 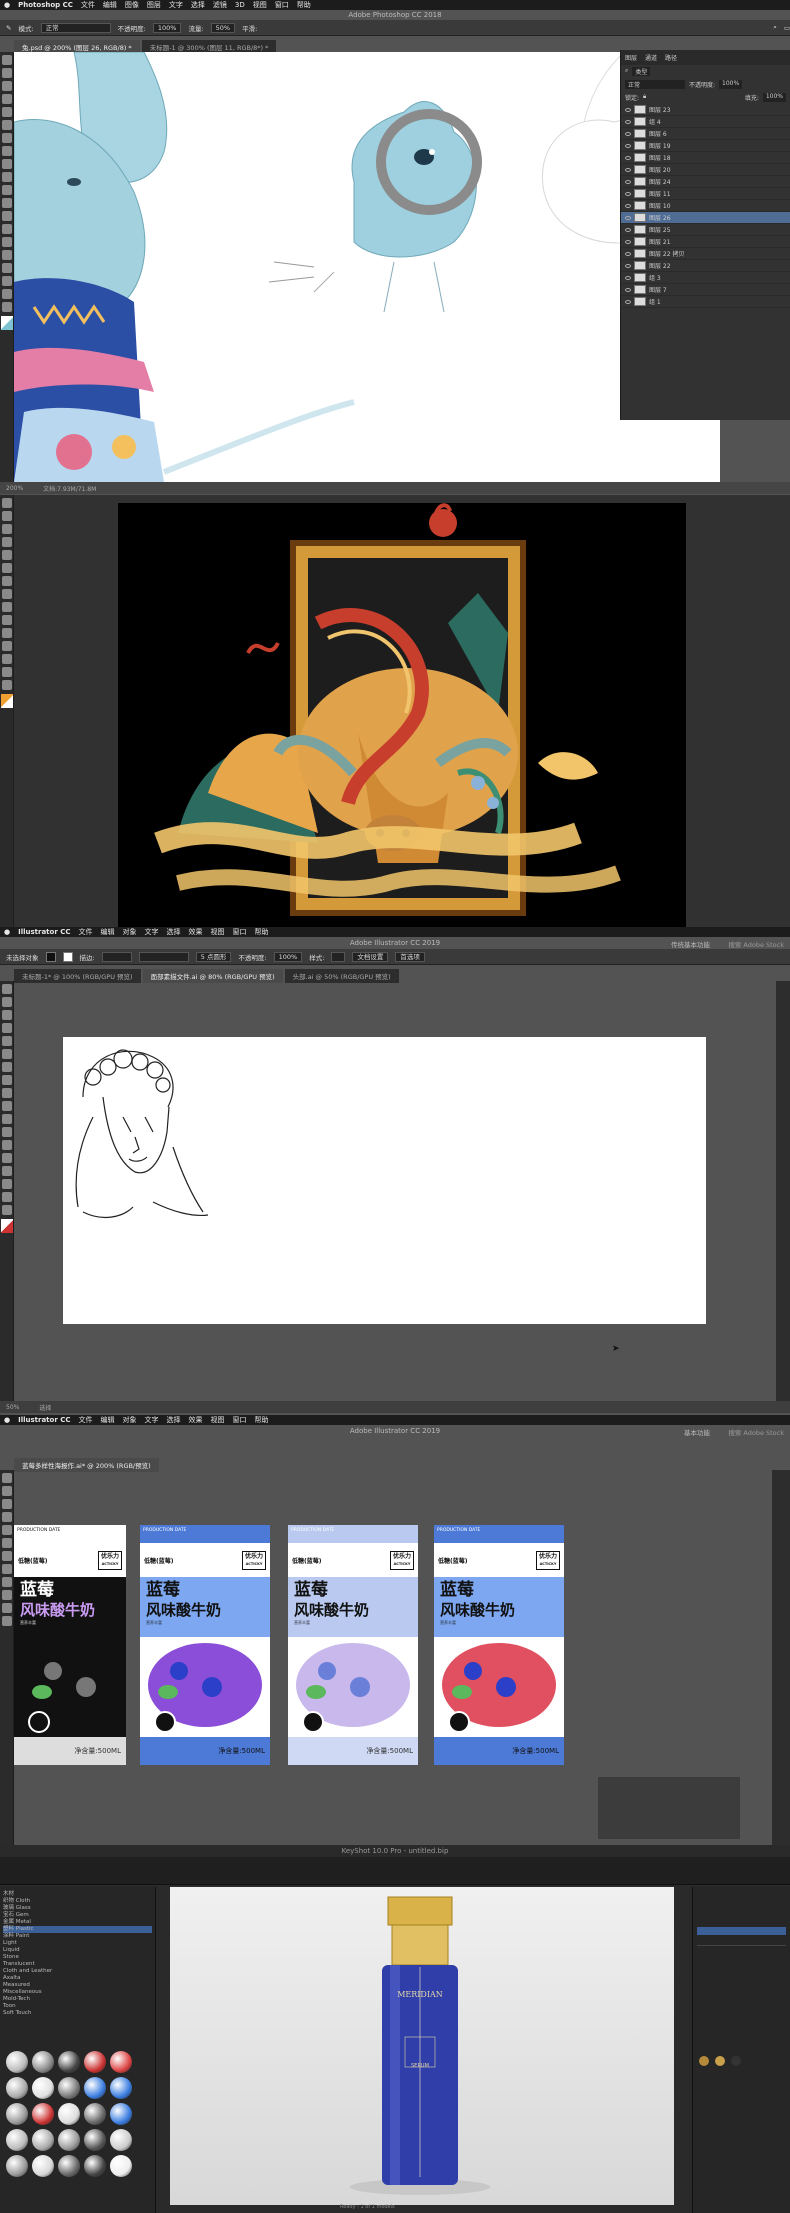 What do you see at coordinates (705, 122) in the screenshot?
I see `layer-row: 组 4` at bounding box center [705, 122].